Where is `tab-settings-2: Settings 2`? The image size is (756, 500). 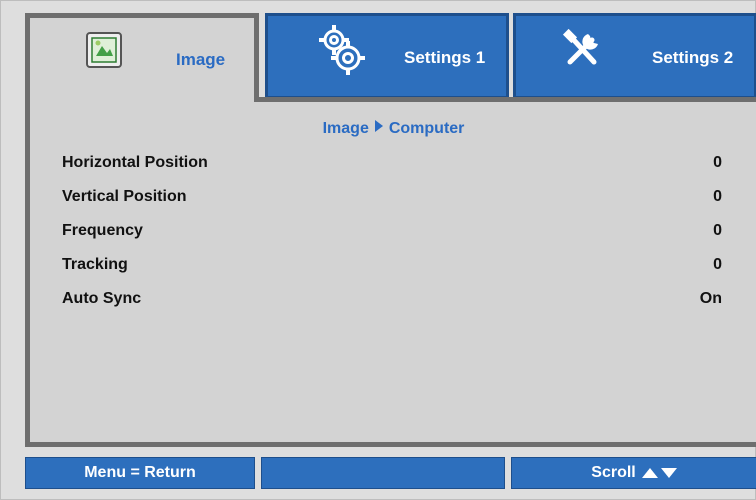 tab-settings-2: Settings 2 is located at coordinates (634, 56).